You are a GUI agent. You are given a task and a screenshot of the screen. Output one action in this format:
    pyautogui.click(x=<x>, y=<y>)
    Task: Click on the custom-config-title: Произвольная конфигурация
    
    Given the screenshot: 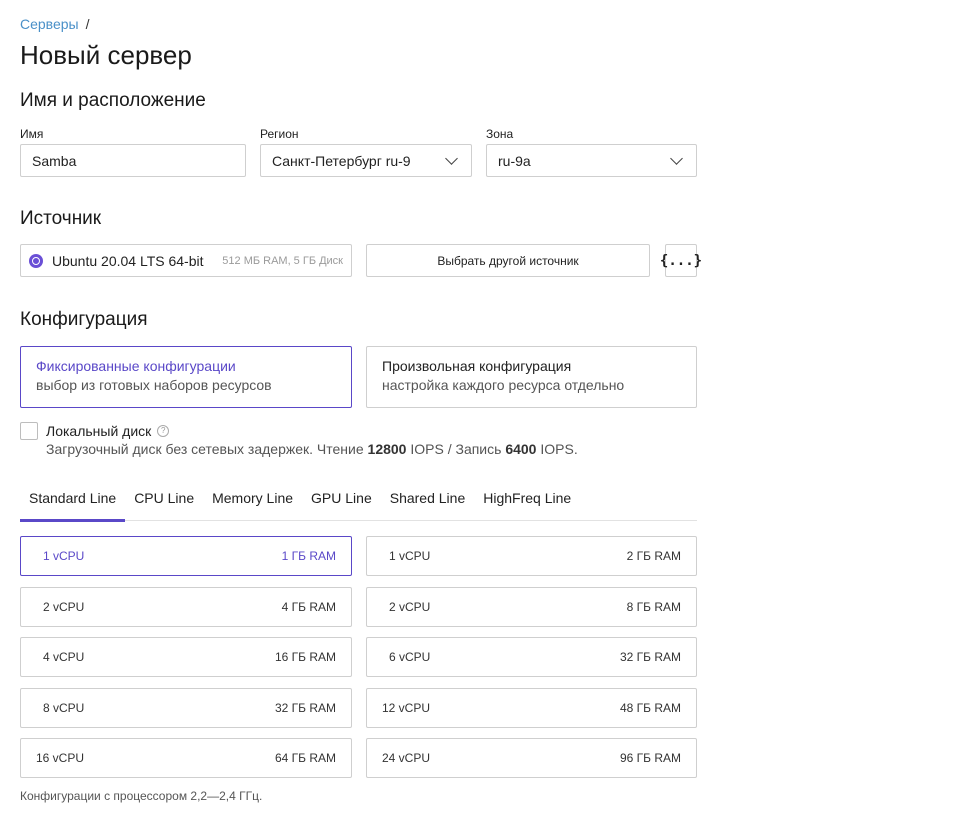 What is the action you would take?
    pyautogui.click(x=477, y=366)
    